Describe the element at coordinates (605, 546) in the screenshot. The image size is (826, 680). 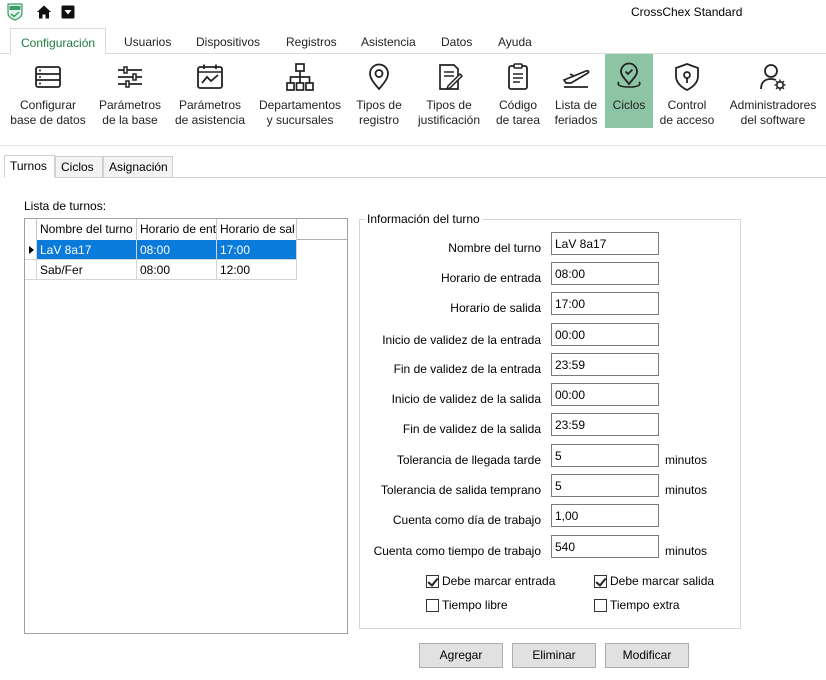
I see `work-time-count-input` at that location.